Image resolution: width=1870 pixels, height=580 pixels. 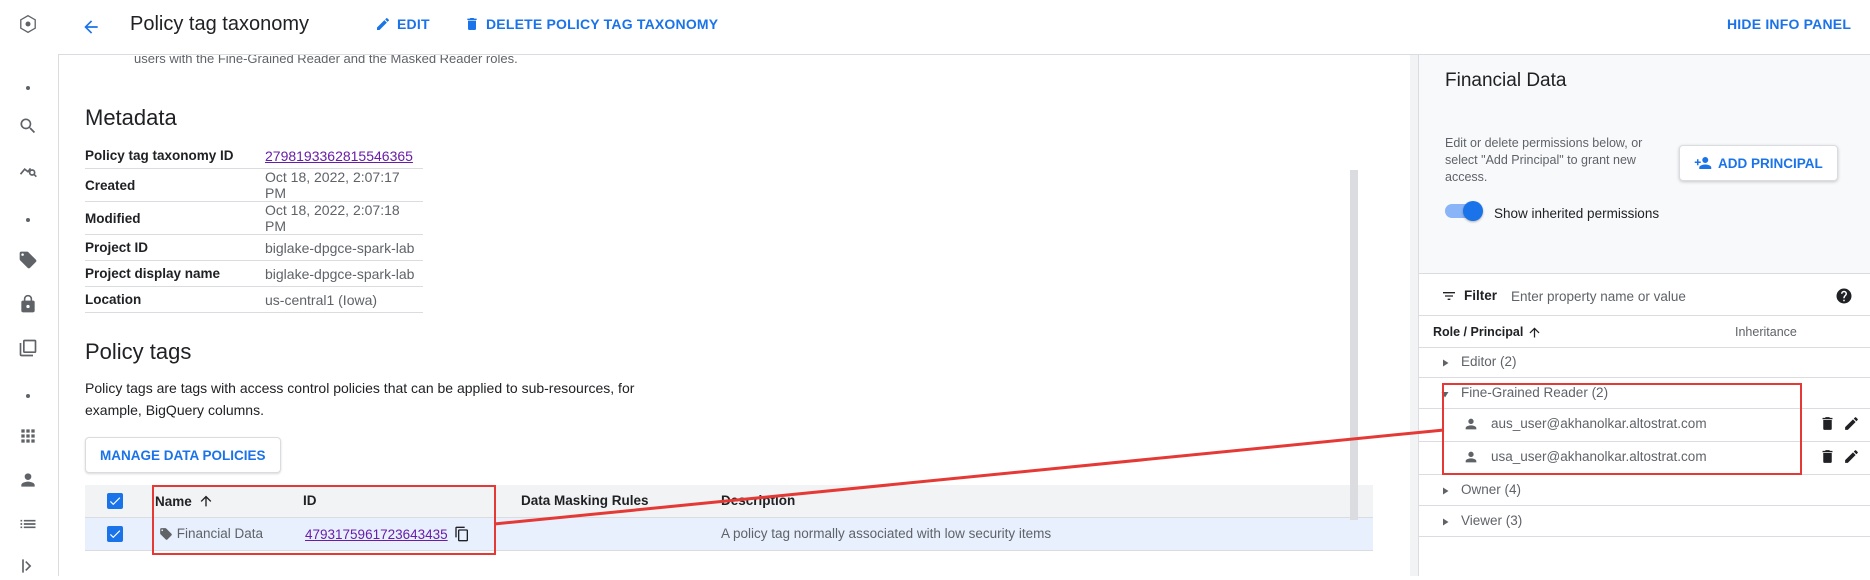 I want to click on caret-down-icon, so click(x=1445, y=395).